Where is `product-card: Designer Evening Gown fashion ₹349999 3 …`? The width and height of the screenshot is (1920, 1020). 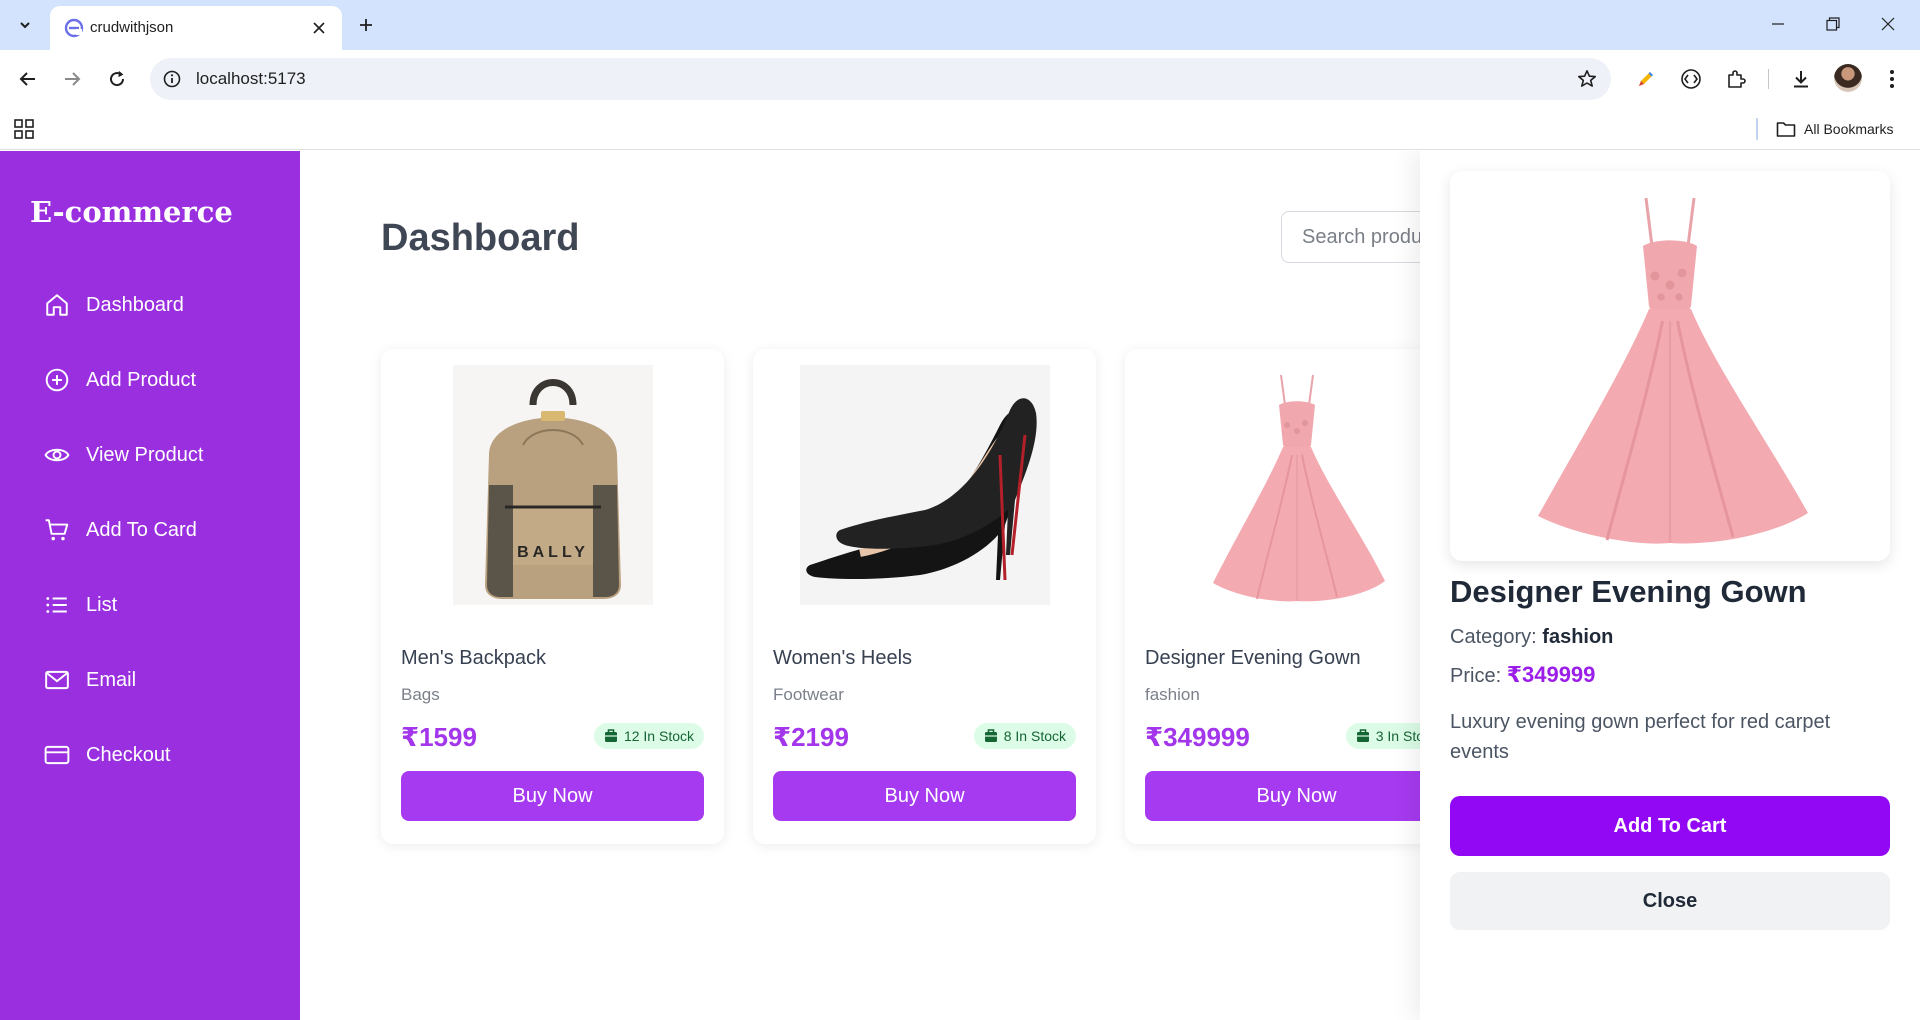 product-card: Designer Evening Gown fashion ₹349999 3 … is located at coordinates (1296, 596).